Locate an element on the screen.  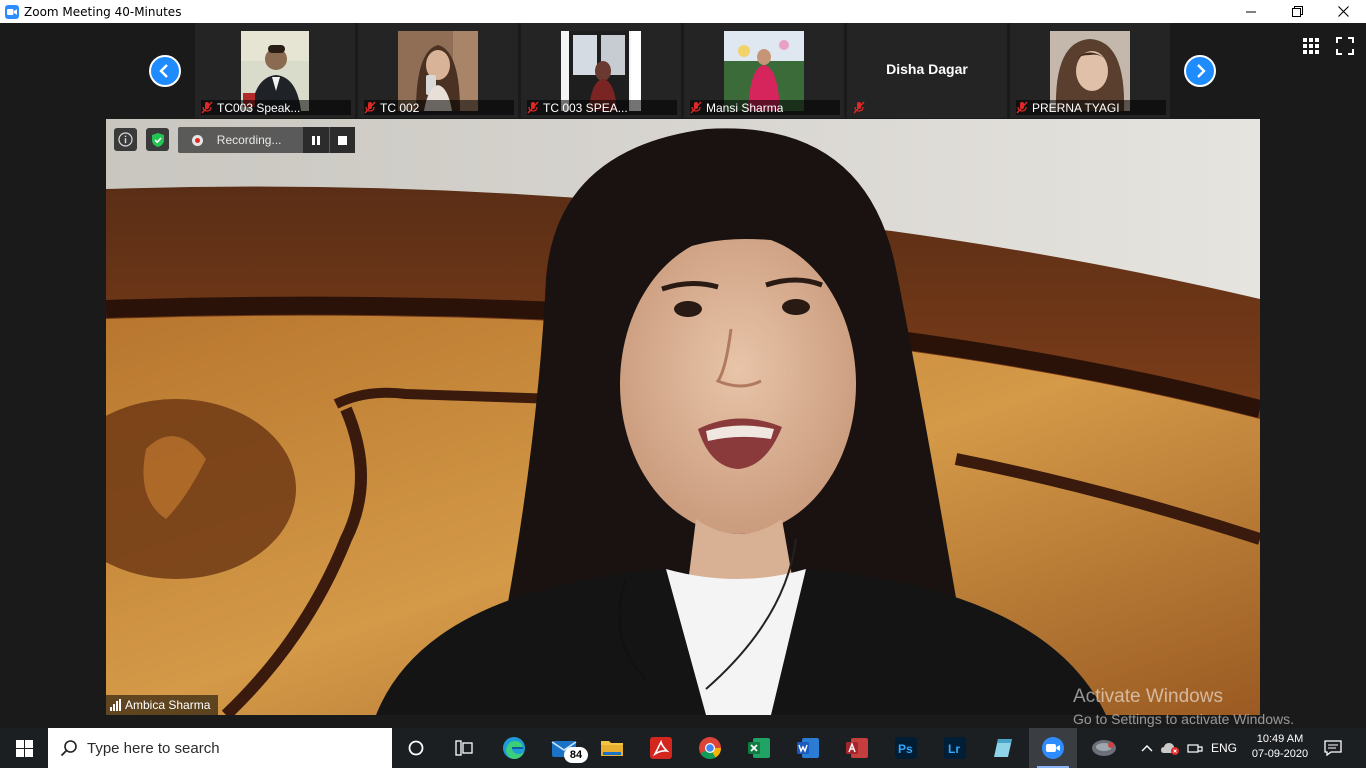
participant-name-label is located at coordinates (928, 107).